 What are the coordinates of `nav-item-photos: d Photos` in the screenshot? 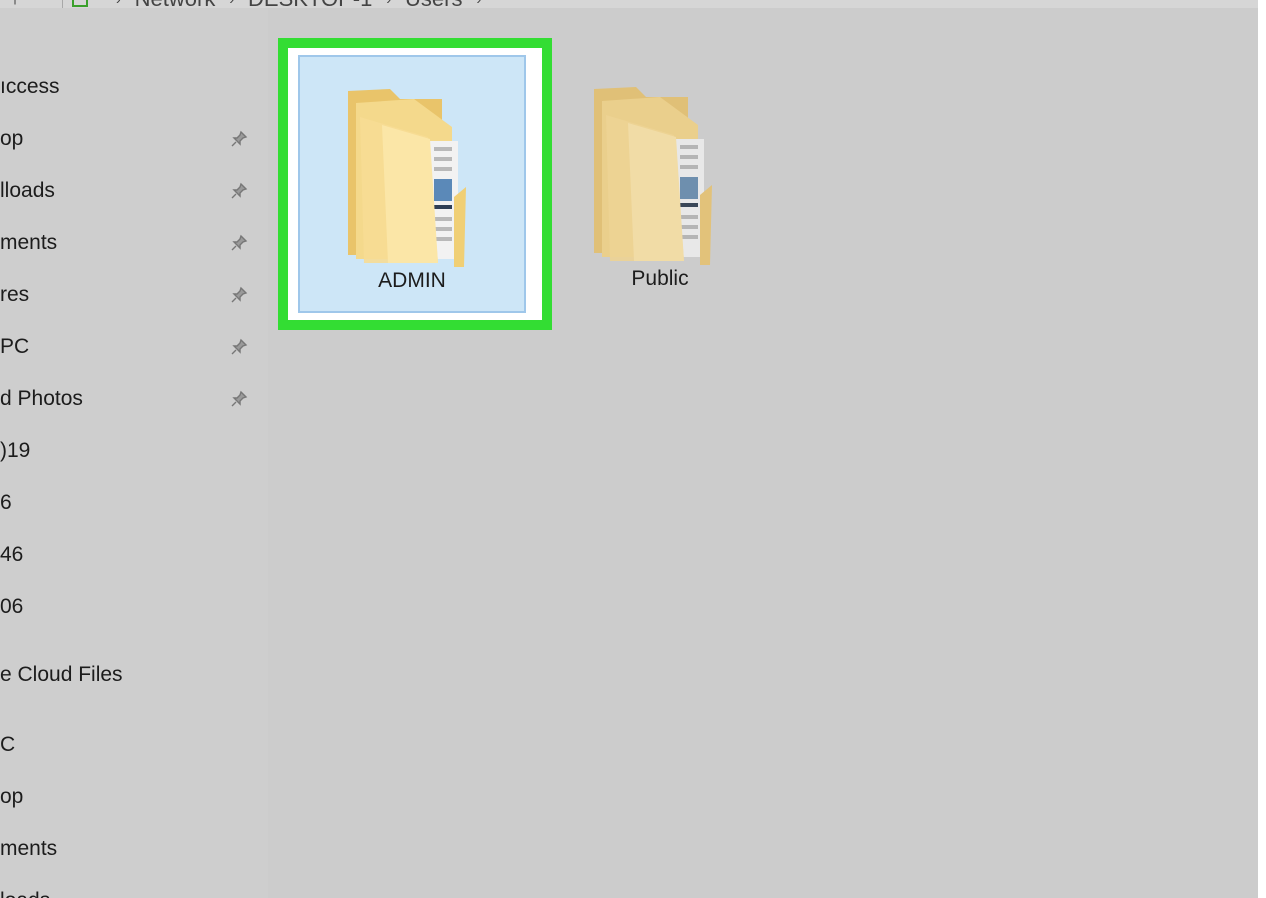 It's located at (134, 399).